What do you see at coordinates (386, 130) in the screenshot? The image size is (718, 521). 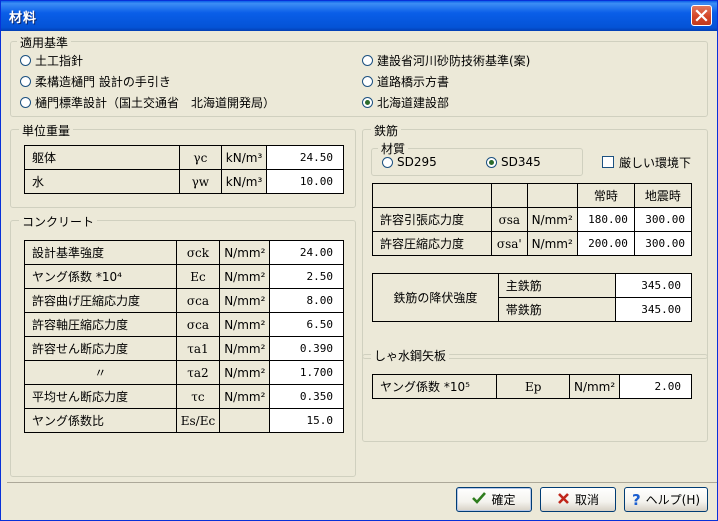 I see `rebar-group-title: 鉄筋` at bounding box center [386, 130].